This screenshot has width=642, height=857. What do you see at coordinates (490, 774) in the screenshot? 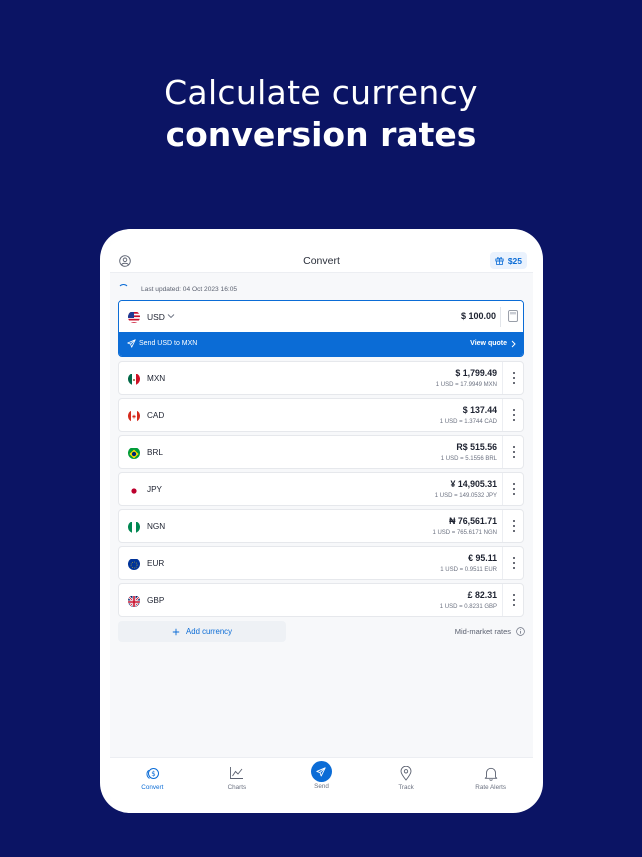
I see `bell-icon` at bounding box center [490, 774].